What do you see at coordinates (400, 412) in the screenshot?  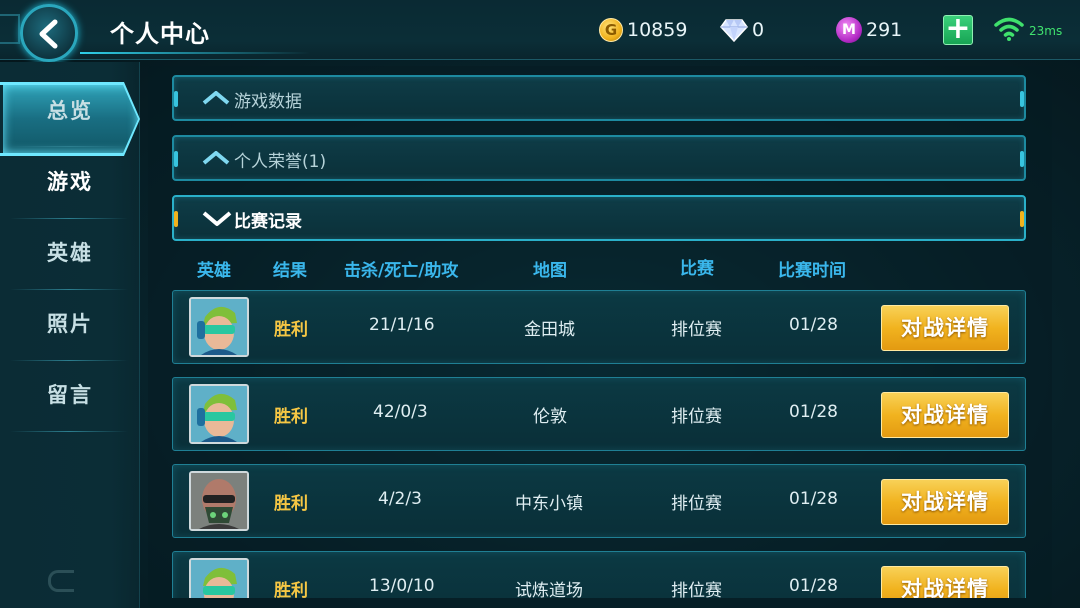 I see `match-kda: 42/0/3` at bounding box center [400, 412].